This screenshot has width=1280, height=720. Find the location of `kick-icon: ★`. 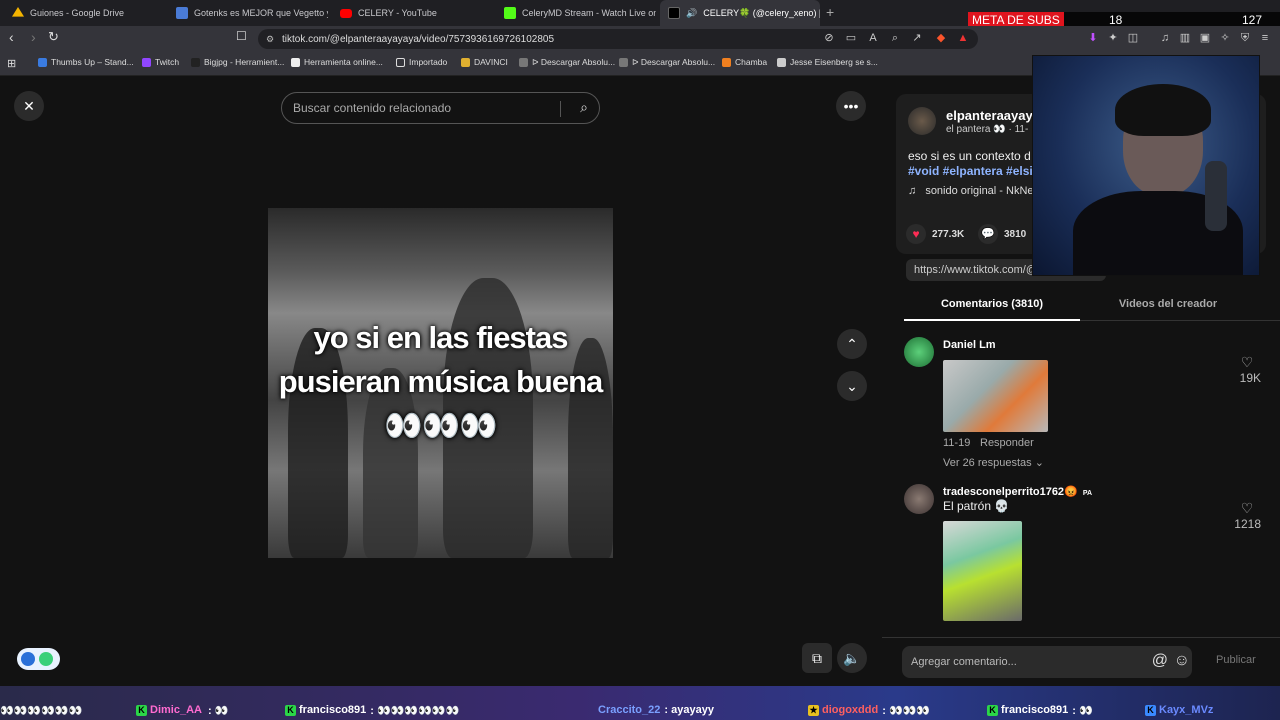

kick-icon: ★ is located at coordinates (813, 710).